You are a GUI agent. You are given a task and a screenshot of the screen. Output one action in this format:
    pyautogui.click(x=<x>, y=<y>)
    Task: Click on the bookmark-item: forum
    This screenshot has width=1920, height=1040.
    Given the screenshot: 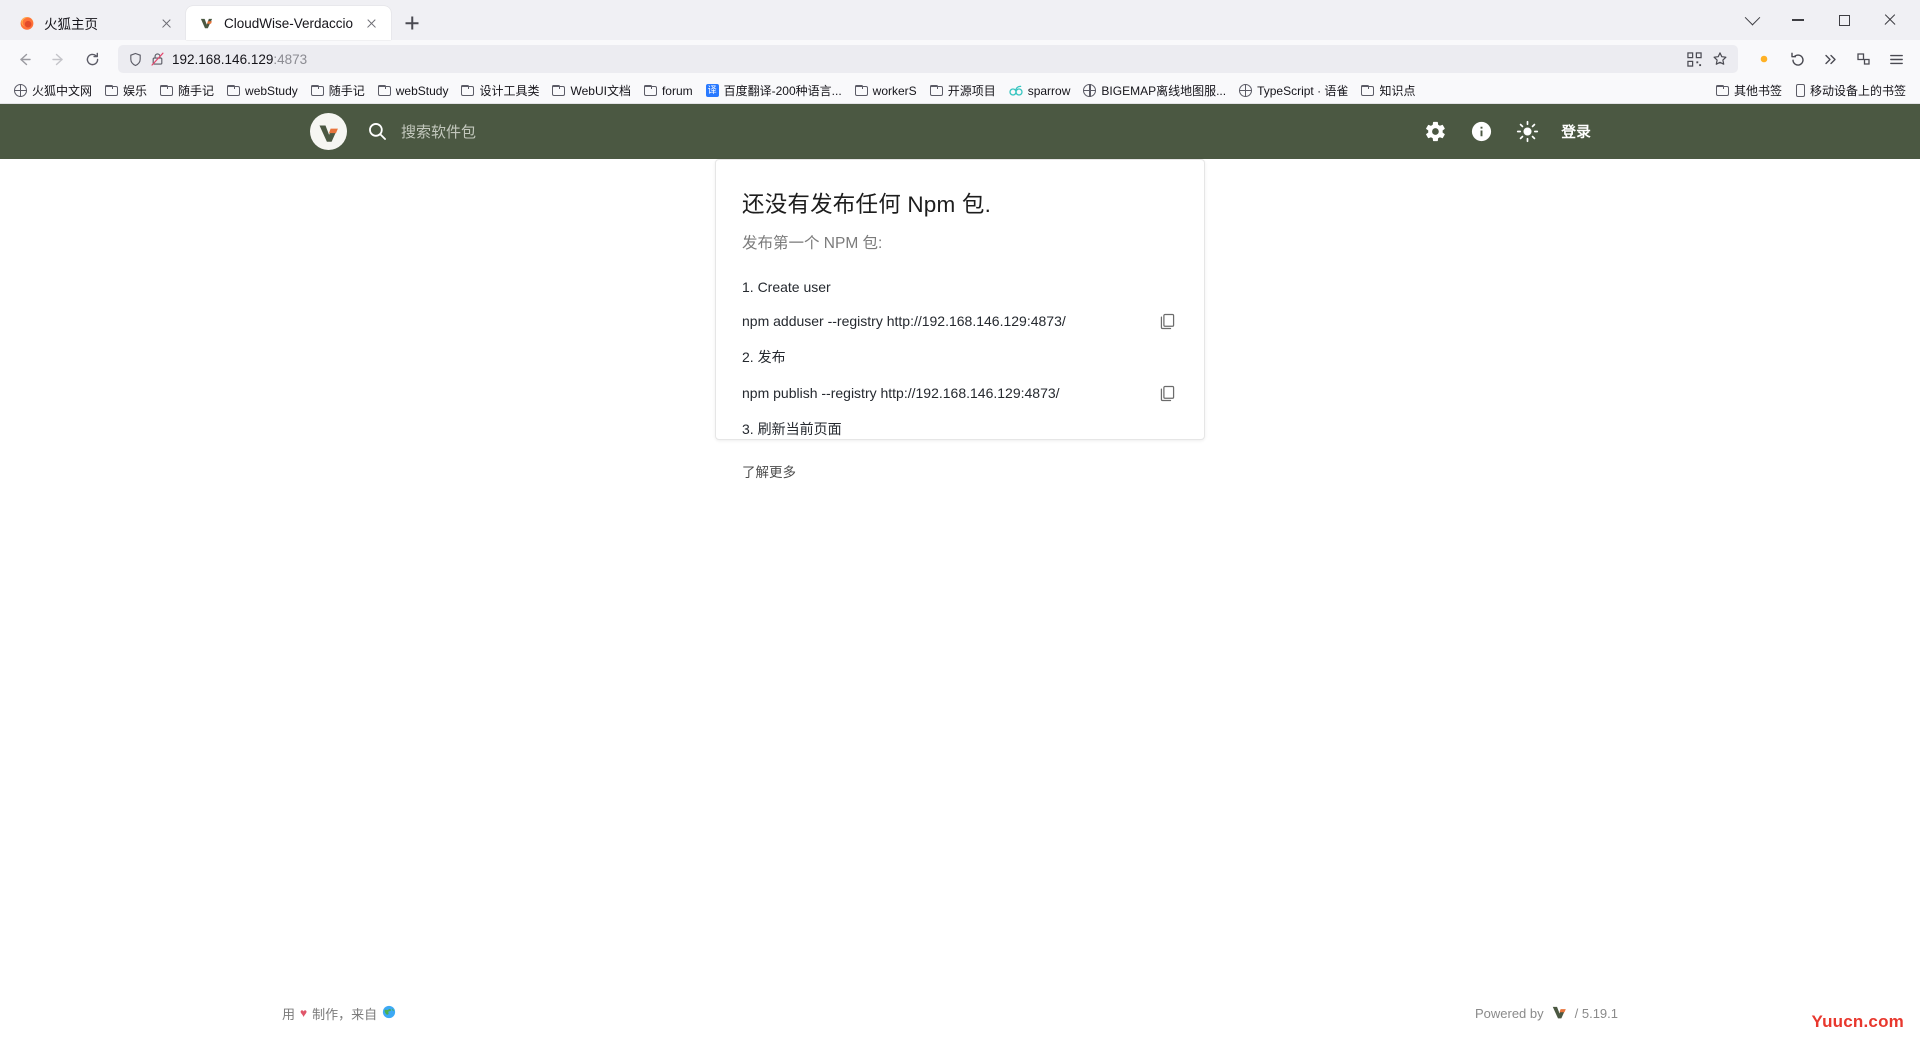 What is the action you would take?
    pyautogui.click(x=668, y=91)
    